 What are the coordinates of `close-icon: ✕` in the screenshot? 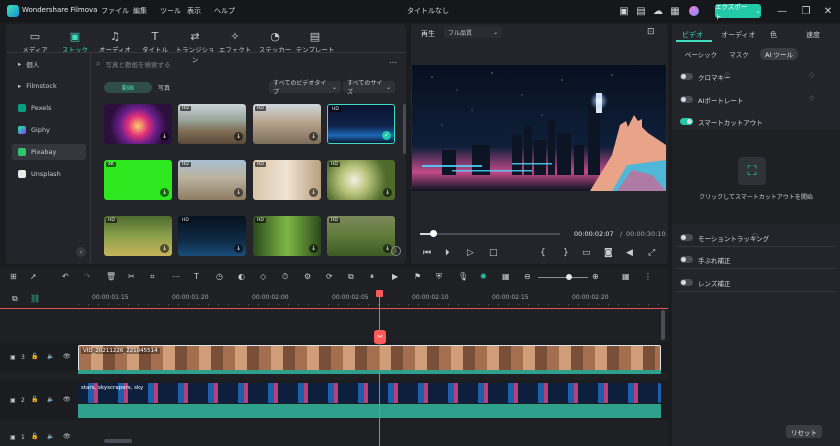 It's located at (828, 11).